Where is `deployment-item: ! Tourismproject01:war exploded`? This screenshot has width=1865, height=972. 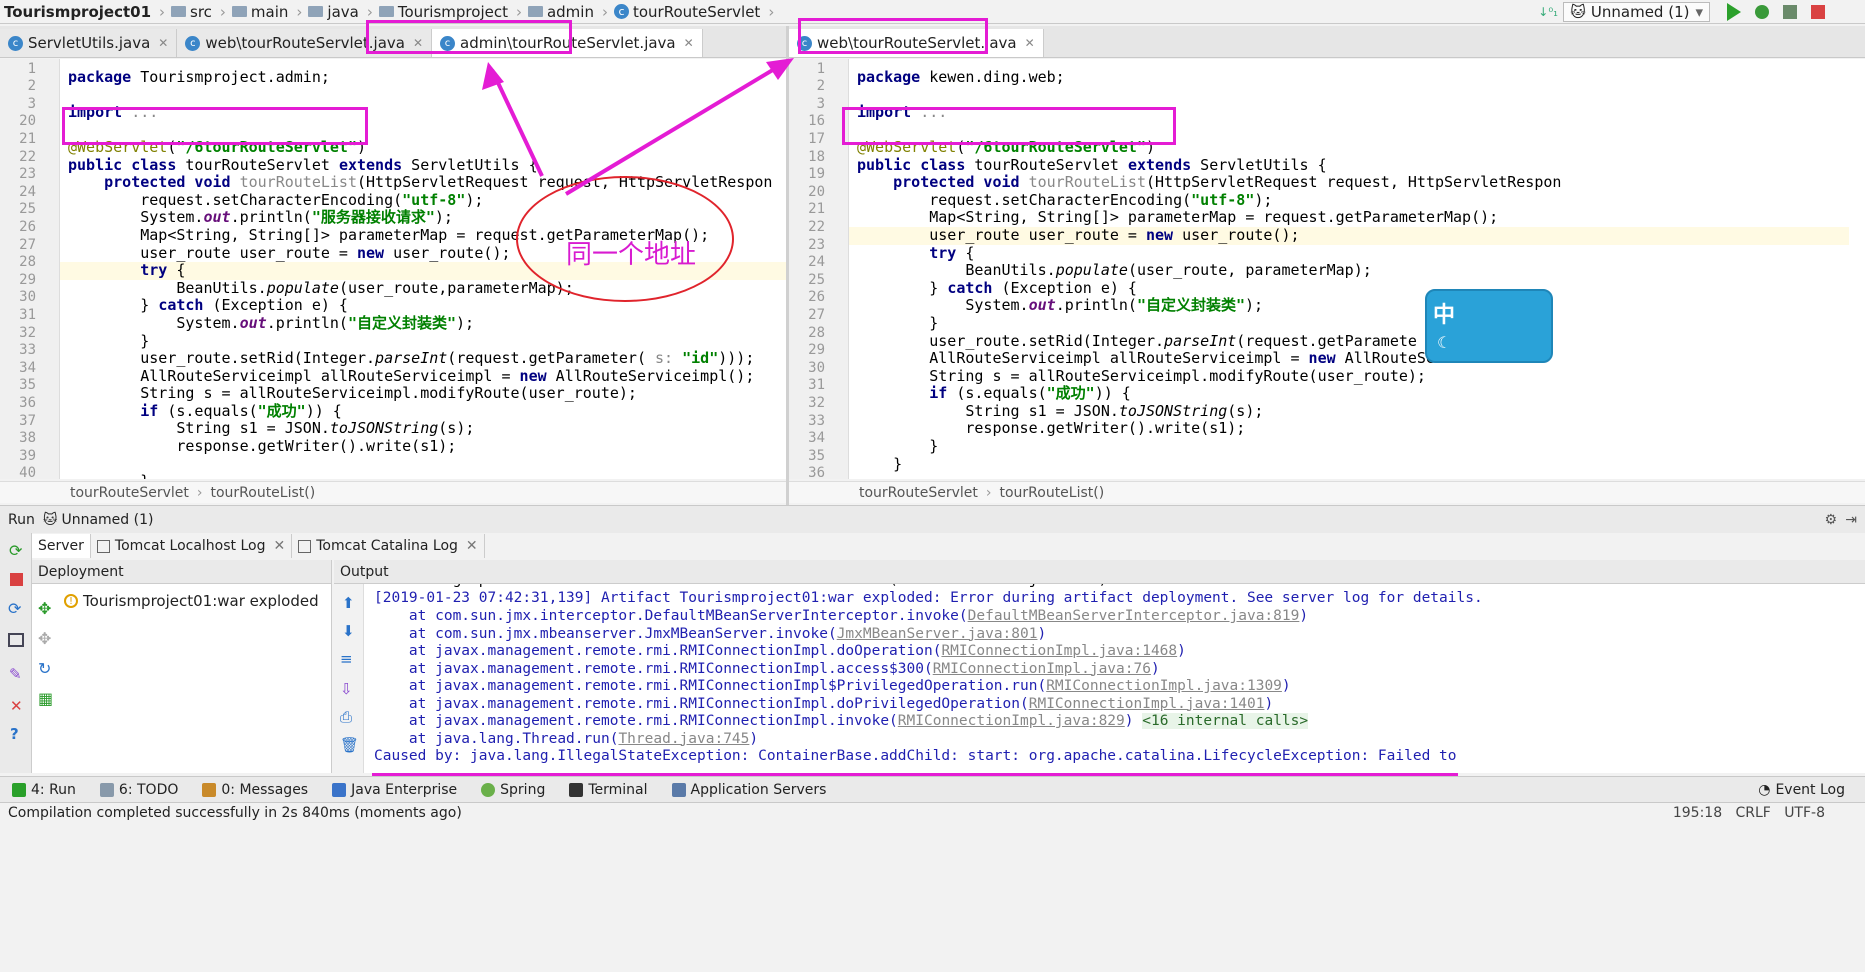 deployment-item: ! Tourismproject01:war exploded is located at coordinates (191, 601).